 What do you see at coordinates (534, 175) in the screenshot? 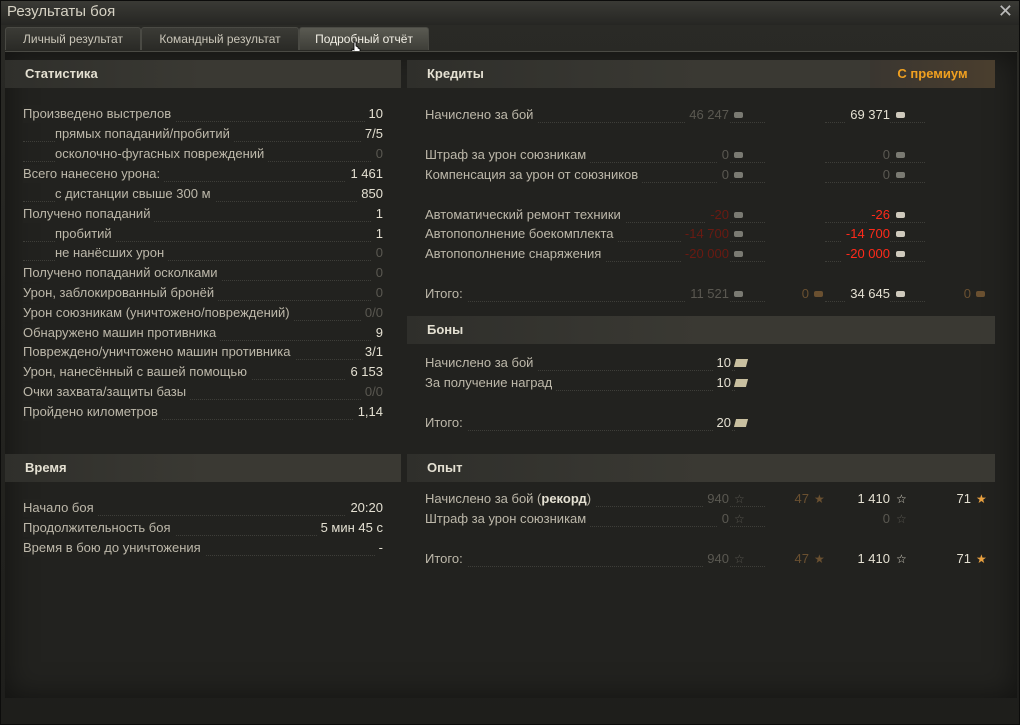
I see `credit-label: Компенсация за урон от союзников` at bounding box center [534, 175].